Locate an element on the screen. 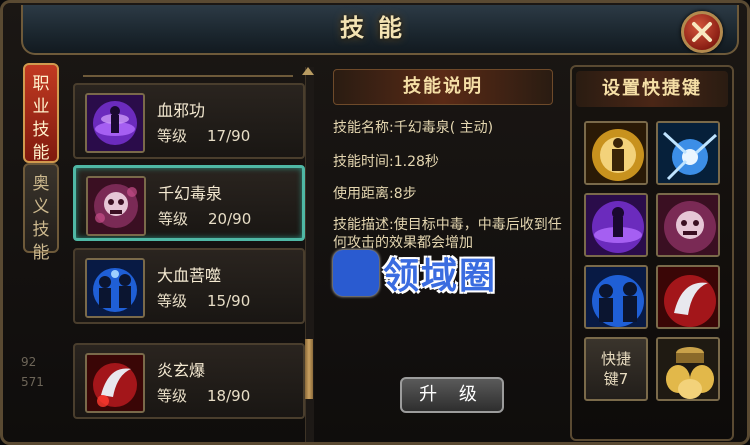 This screenshot has height=445, width=750. skill-level: 等级 20/90 is located at coordinates (204, 218).